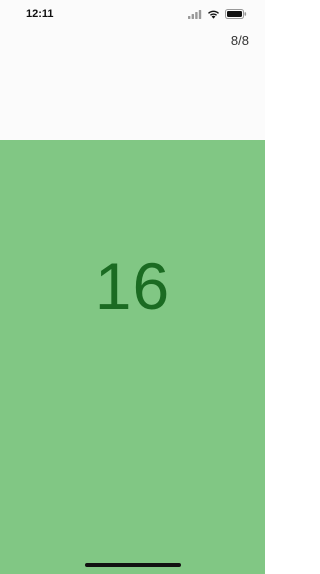 This screenshot has width=320, height=574. Describe the element at coordinates (133, 565) in the screenshot. I see `home-indicator` at that location.